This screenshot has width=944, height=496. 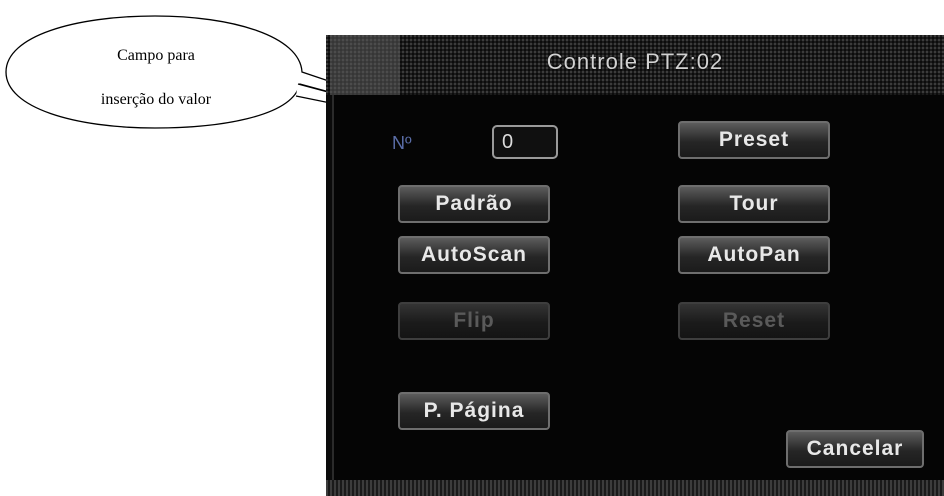 I want to click on reset-button: Reset, so click(x=754, y=321).